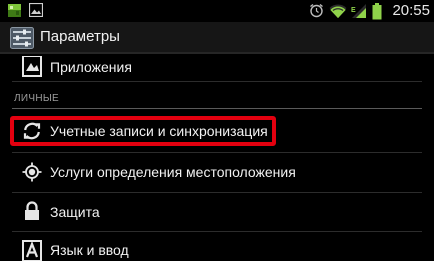  What do you see at coordinates (217, 108) in the screenshot?
I see `section-divider` at bounding box center [217, 108].